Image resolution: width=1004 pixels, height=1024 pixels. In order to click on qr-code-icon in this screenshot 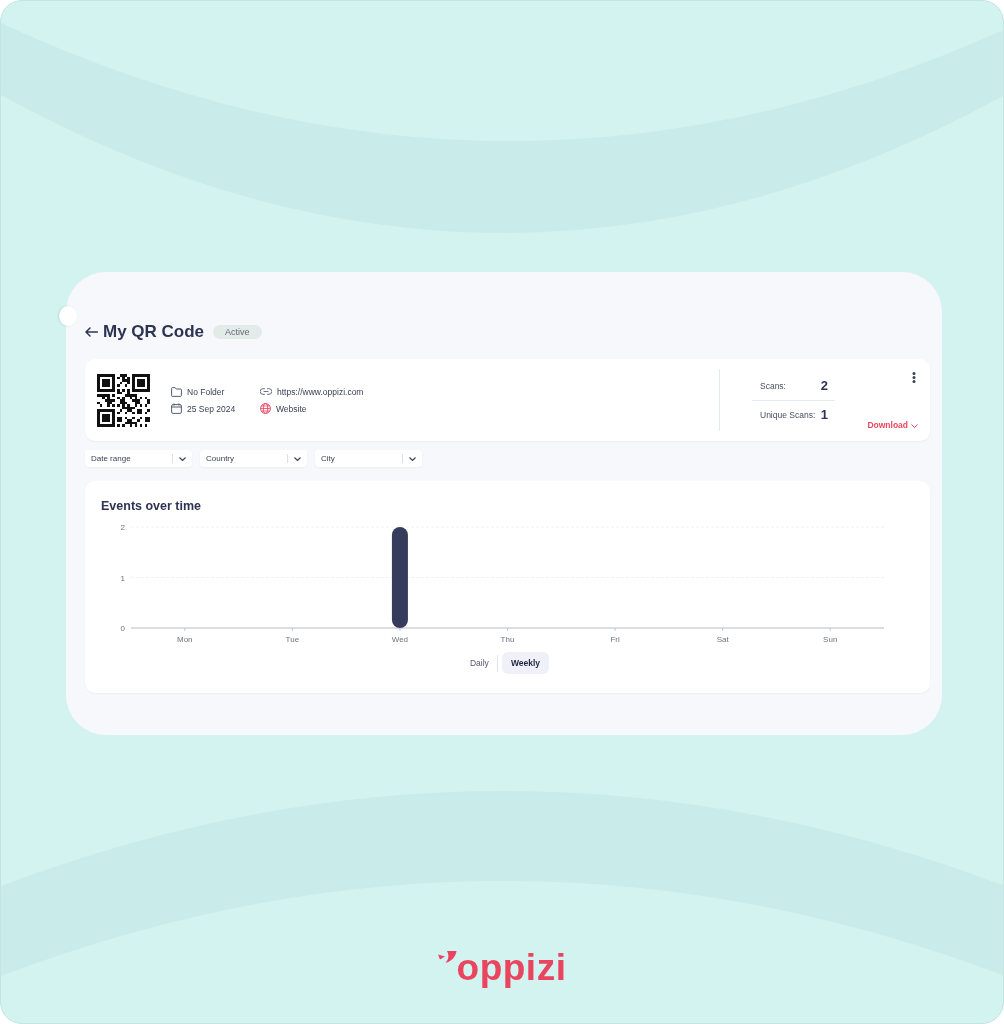, I will do `click(123, 400)`.